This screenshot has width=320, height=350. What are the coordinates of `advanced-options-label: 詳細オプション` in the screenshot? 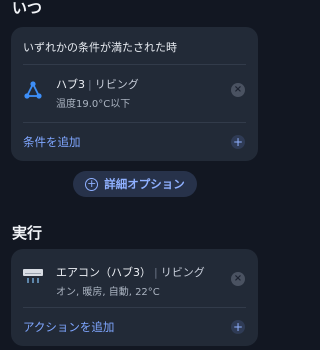 It's located at (144, 184).